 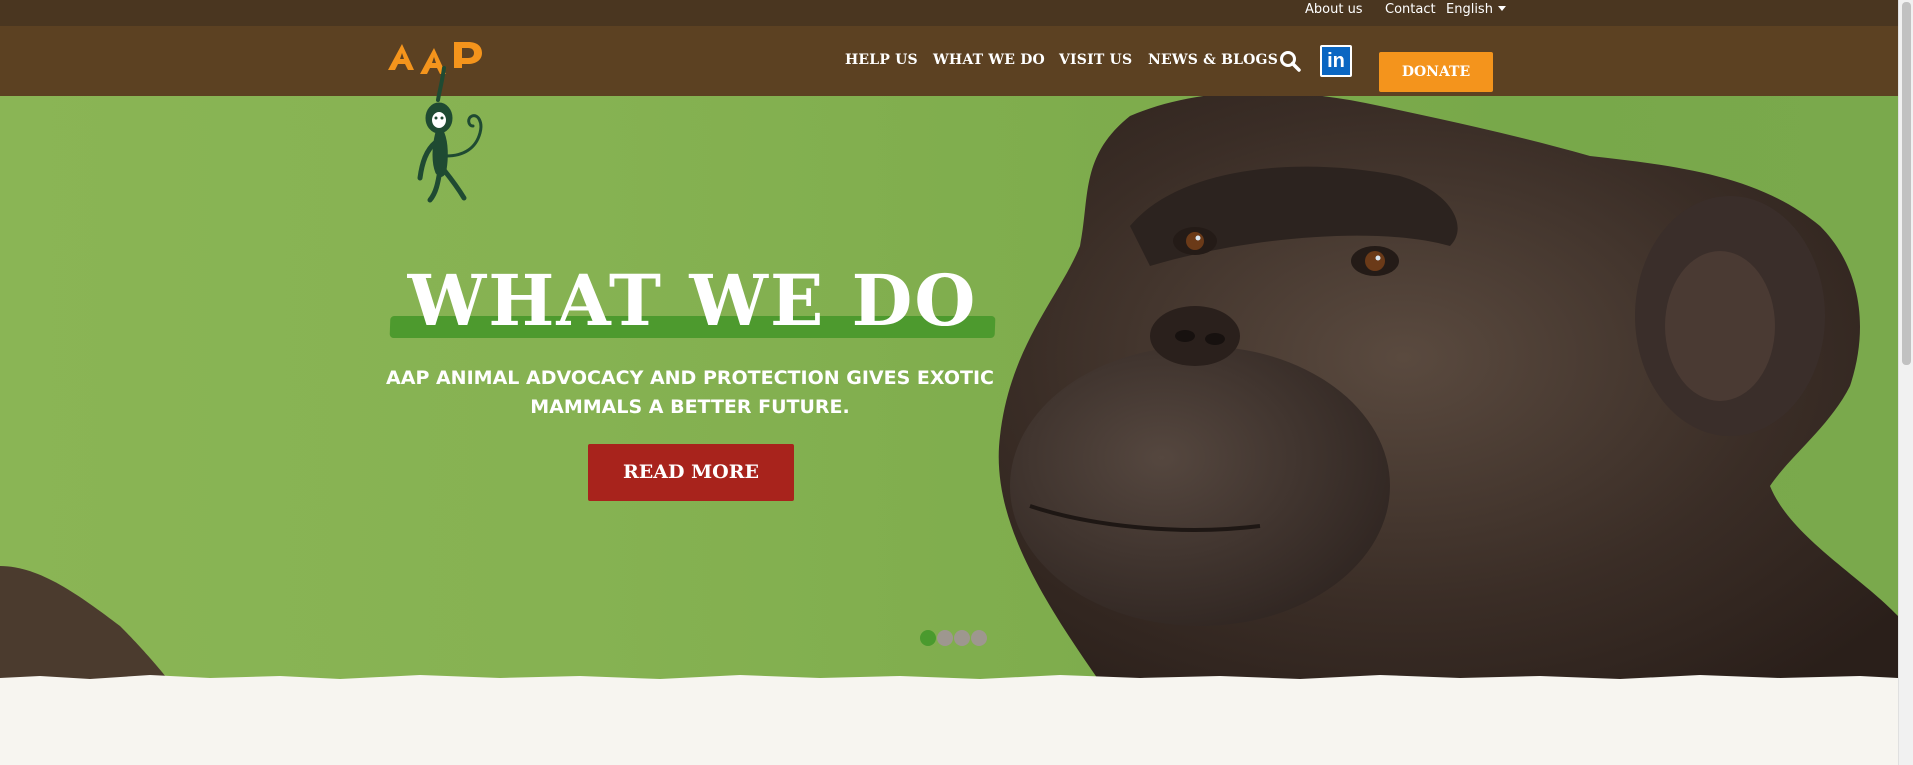 What do you see at coordinates (692, 300) in the screenshot?
I see `hero-title: WHAT WE DO` at bounding box center [692, 300].